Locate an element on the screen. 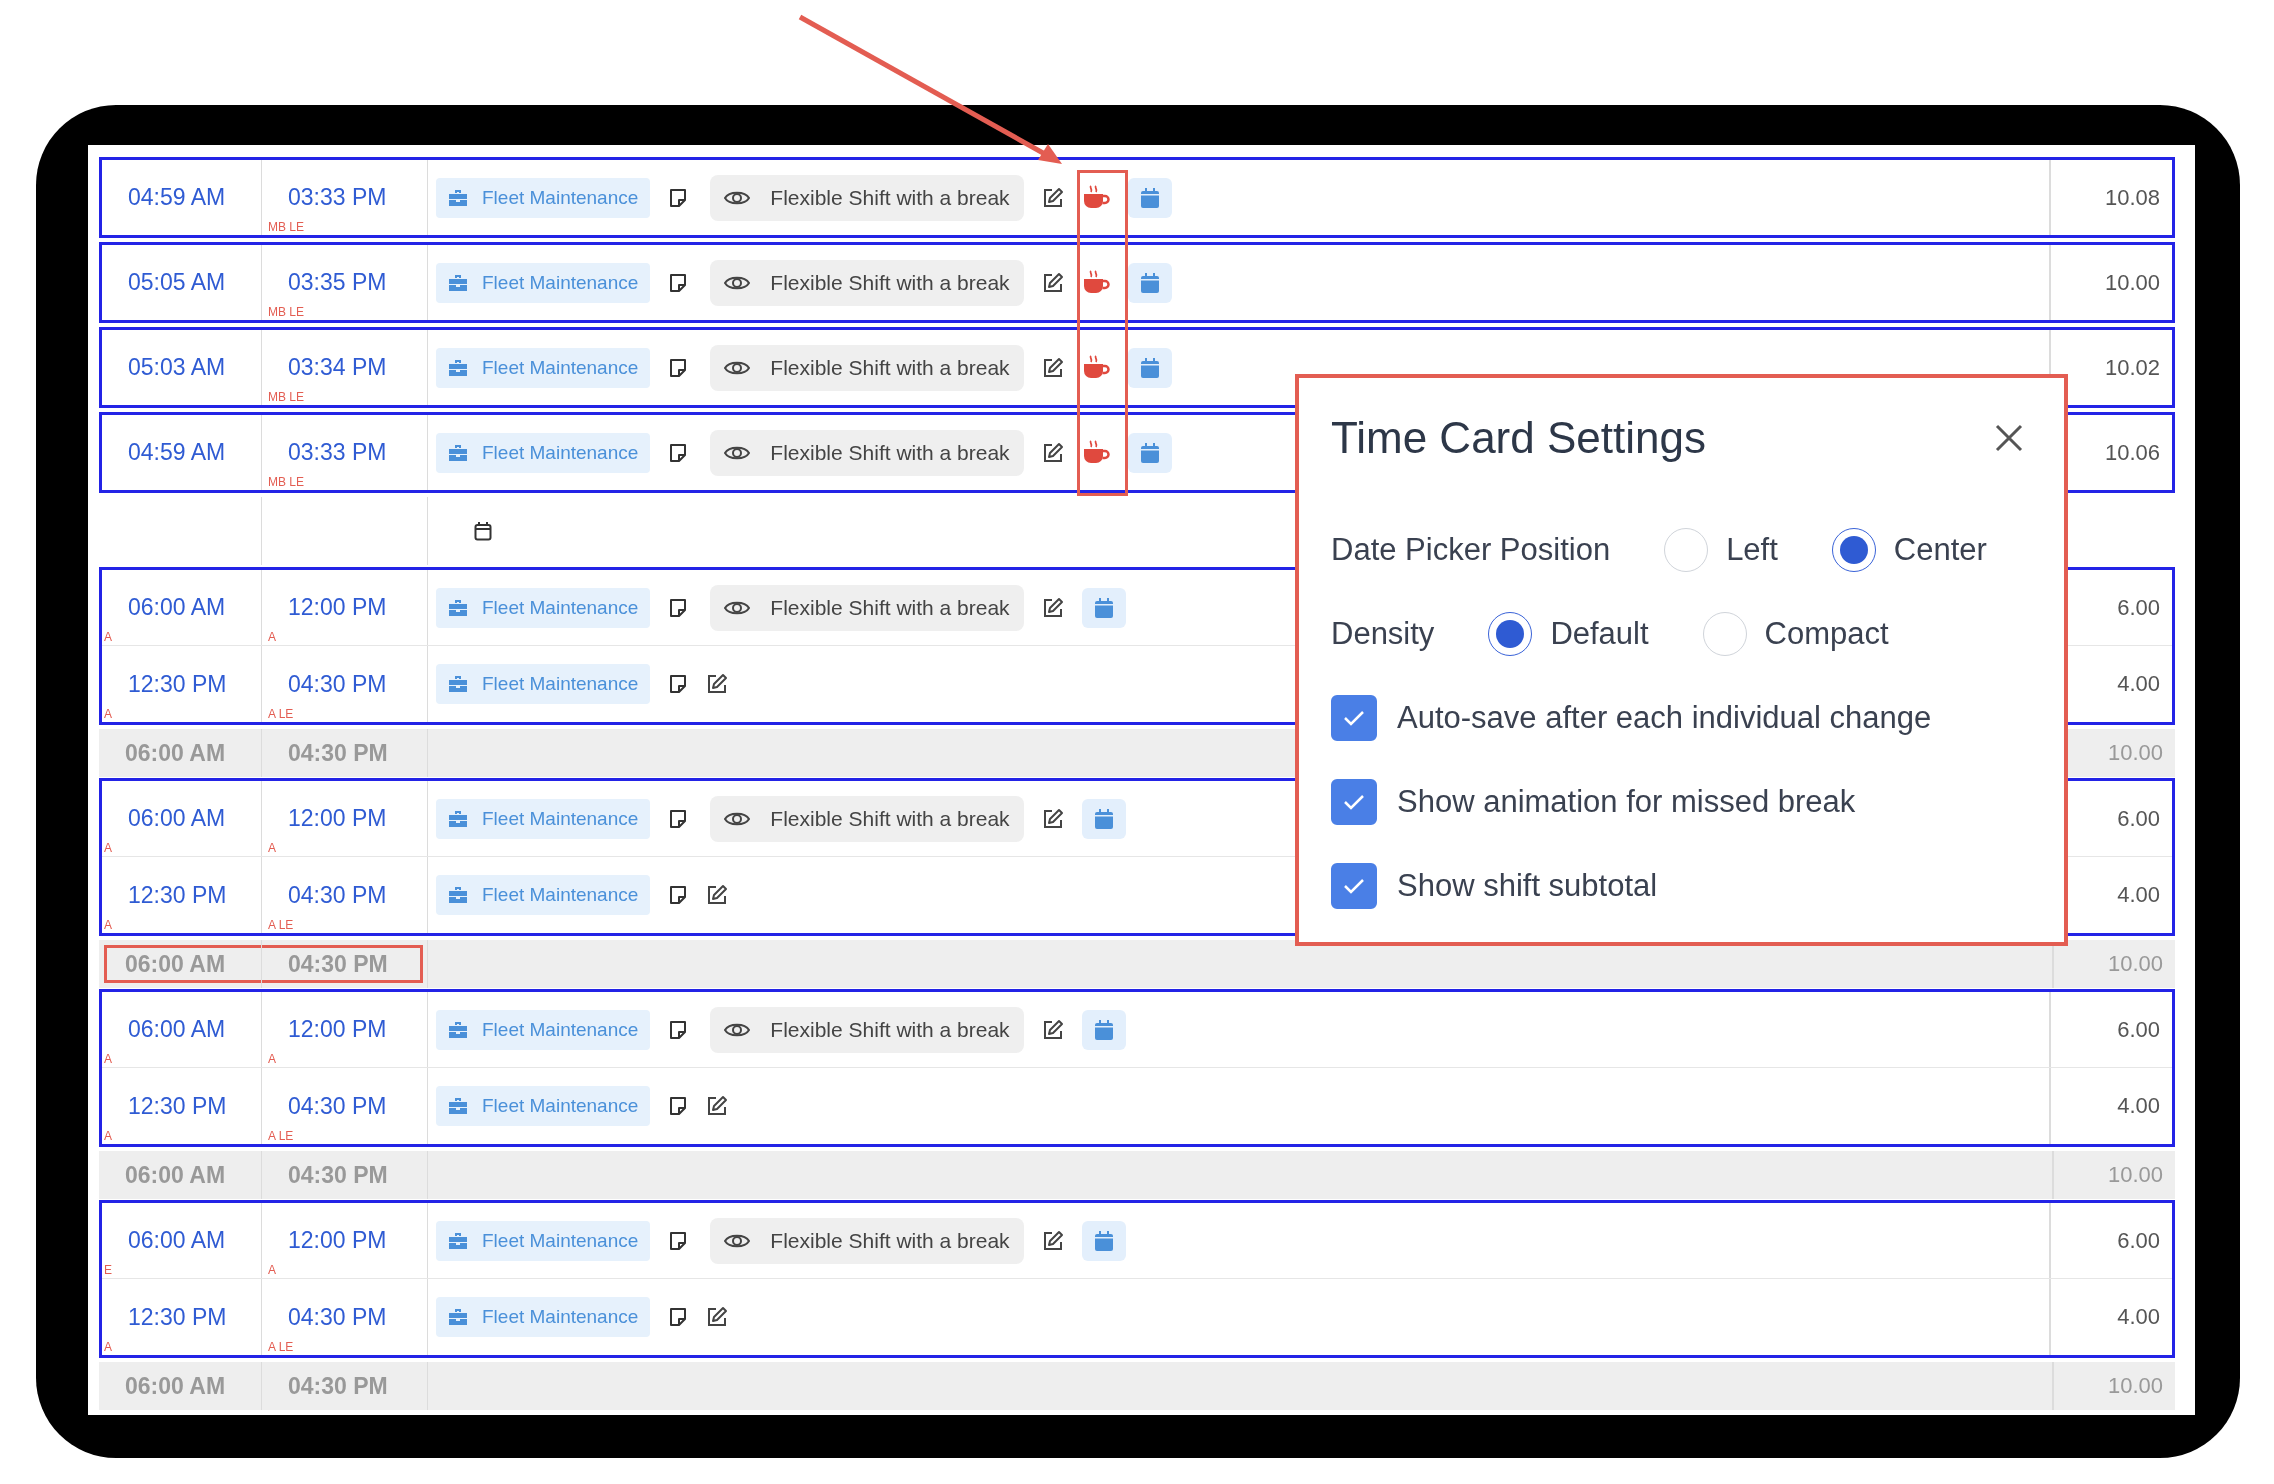  dialog-title: Time Card Settings is located at coordinates (1518, 438).